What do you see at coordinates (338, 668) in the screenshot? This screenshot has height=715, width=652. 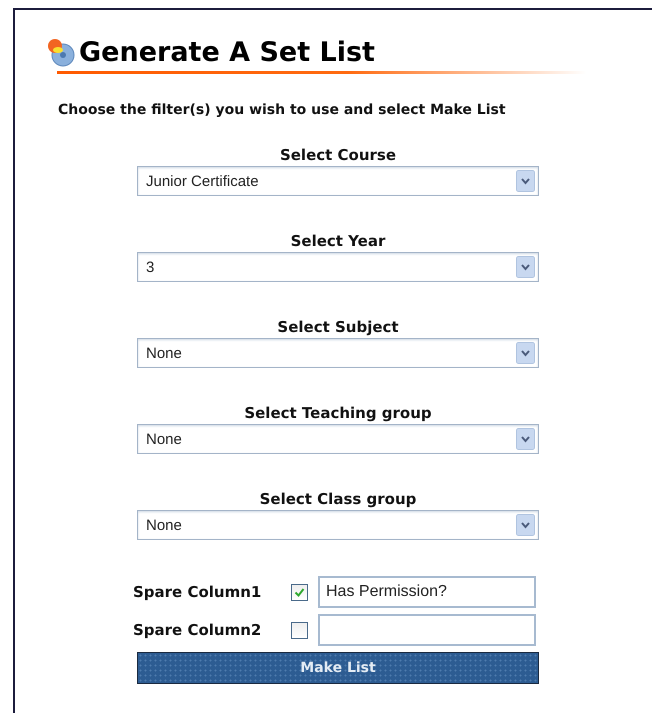 I see `make-list-button: Make List` at bounding box center [338, 668].